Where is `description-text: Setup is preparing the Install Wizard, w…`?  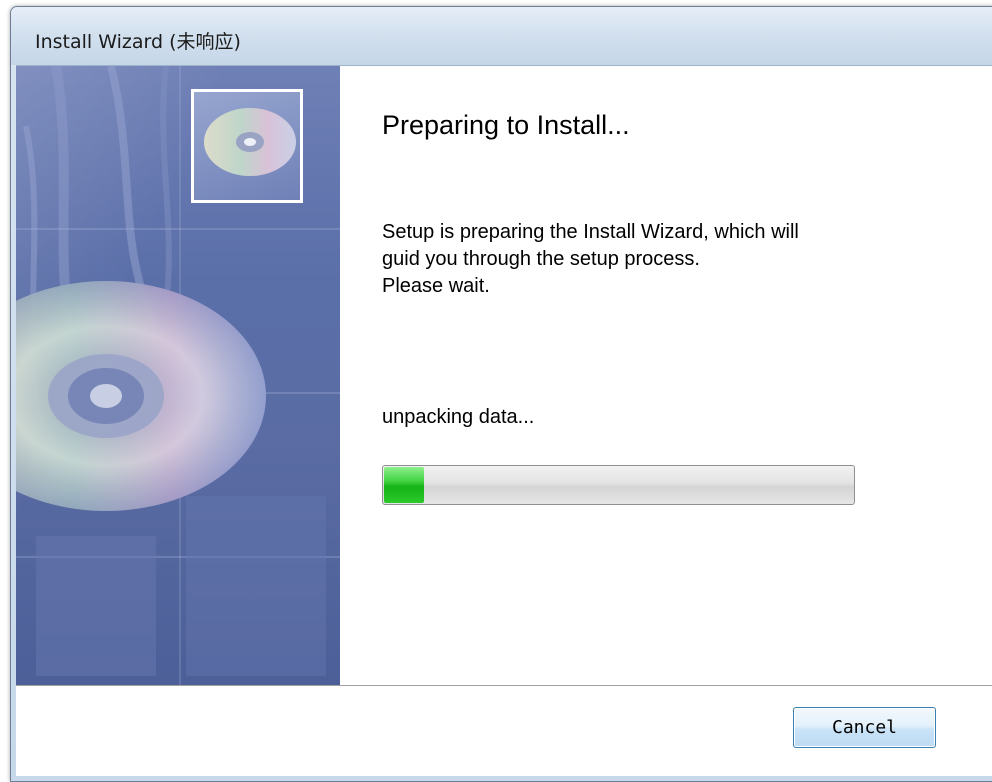 description-text: Setup is preparing the Install Wizard, w… is located at coordinates (667, 259).